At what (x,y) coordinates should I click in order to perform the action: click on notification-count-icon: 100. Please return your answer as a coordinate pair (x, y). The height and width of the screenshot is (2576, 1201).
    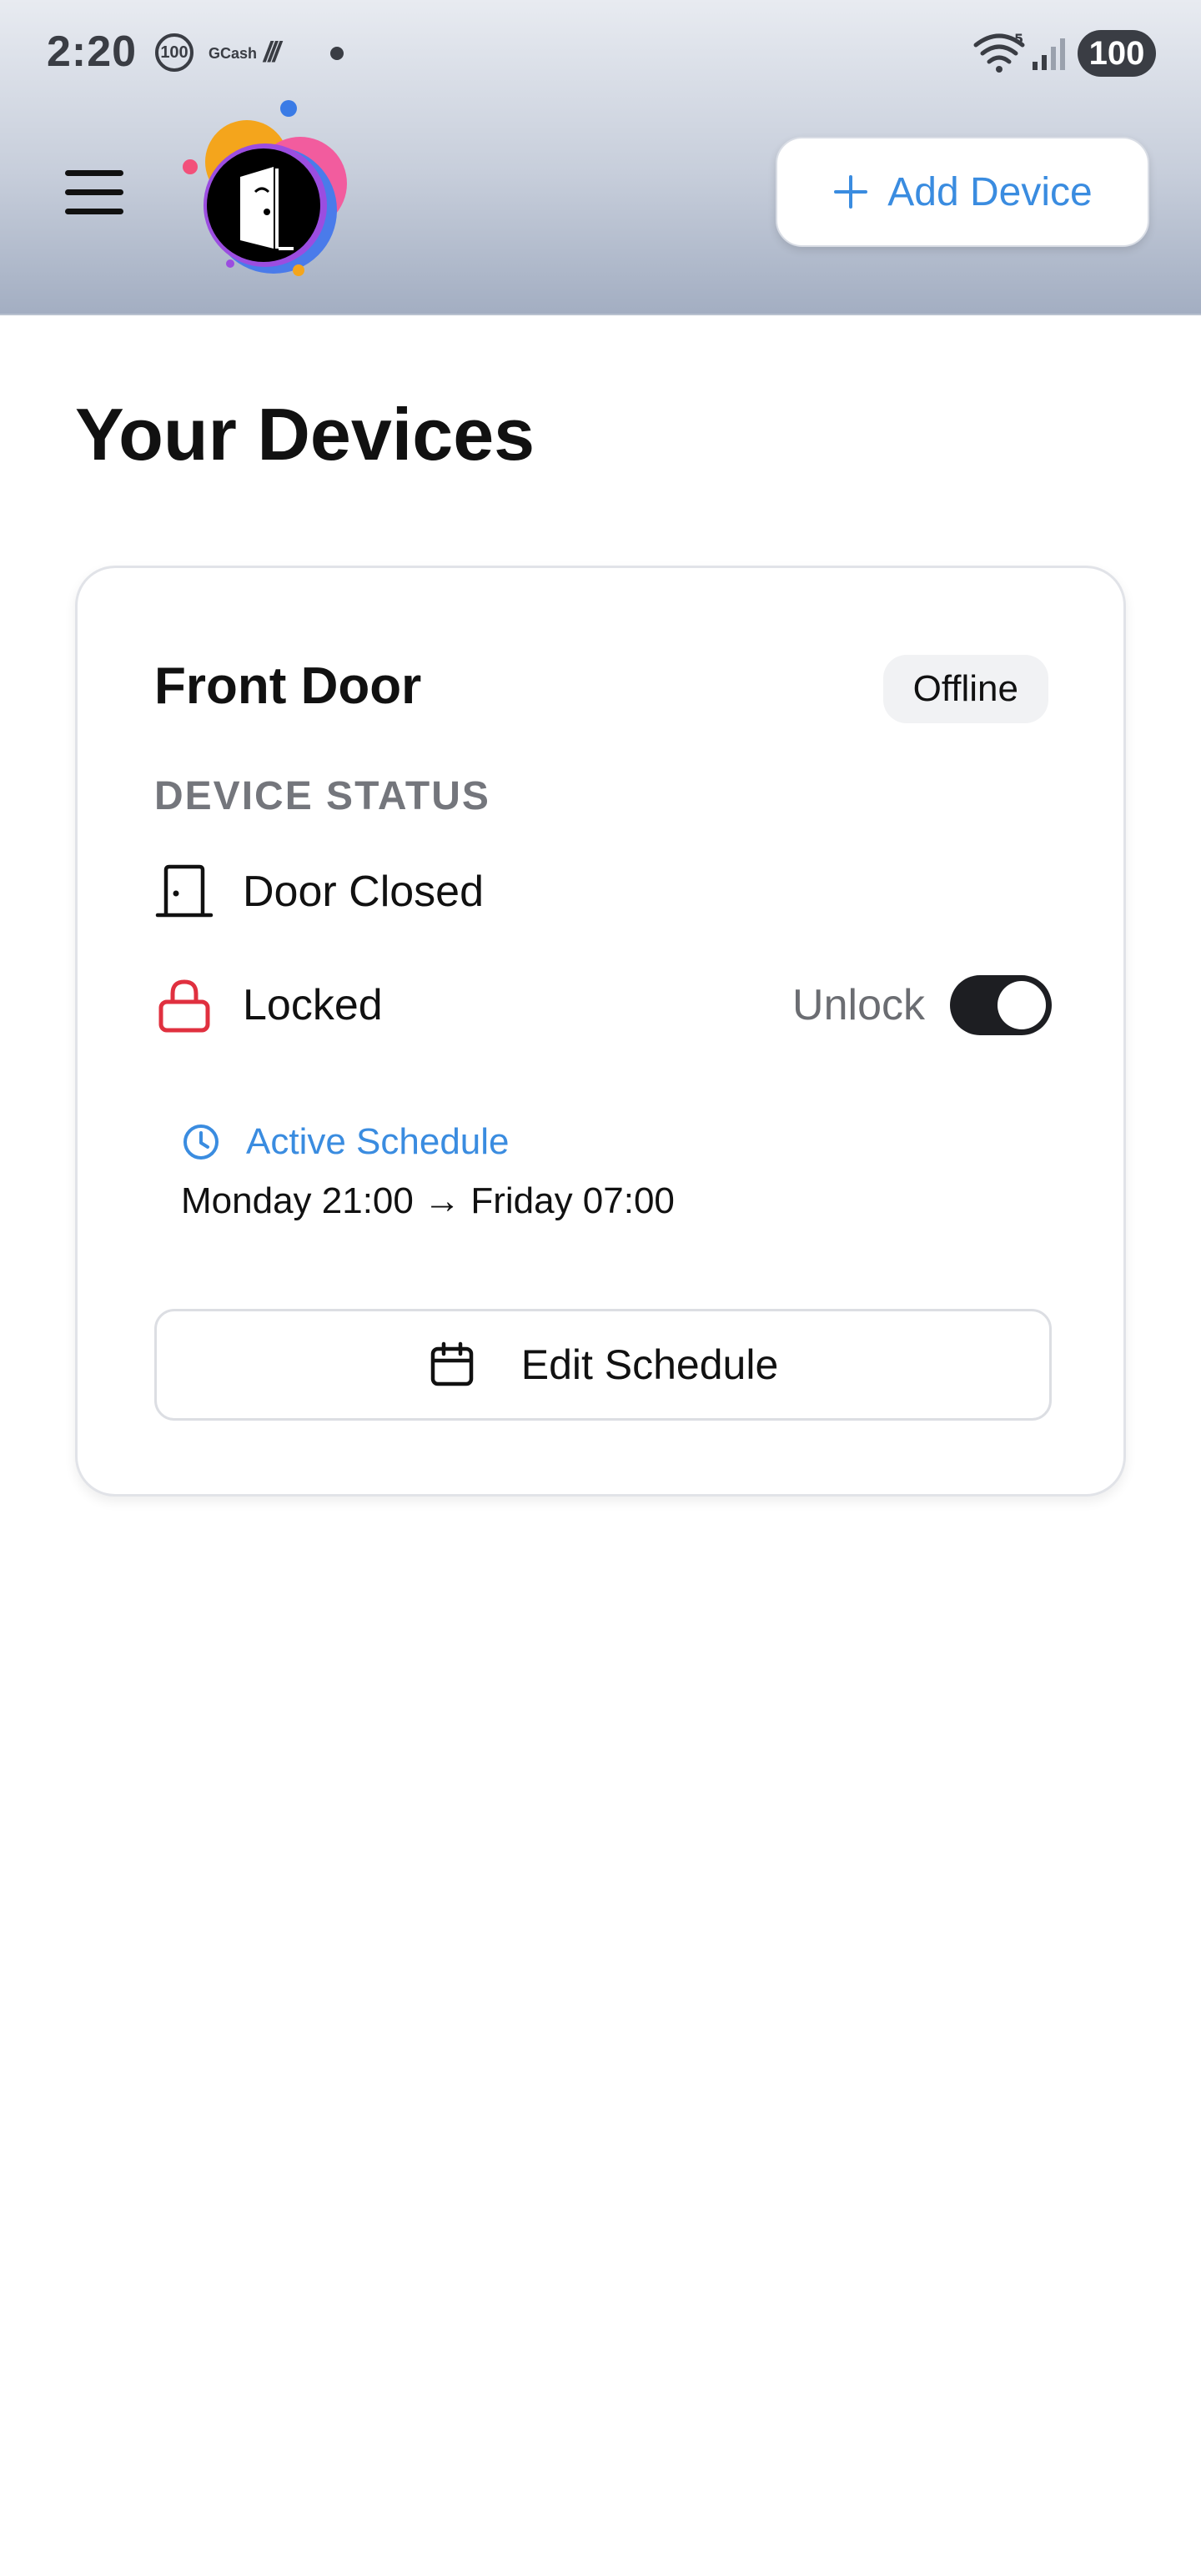
    Looking at the image, I should click on (174, 52).